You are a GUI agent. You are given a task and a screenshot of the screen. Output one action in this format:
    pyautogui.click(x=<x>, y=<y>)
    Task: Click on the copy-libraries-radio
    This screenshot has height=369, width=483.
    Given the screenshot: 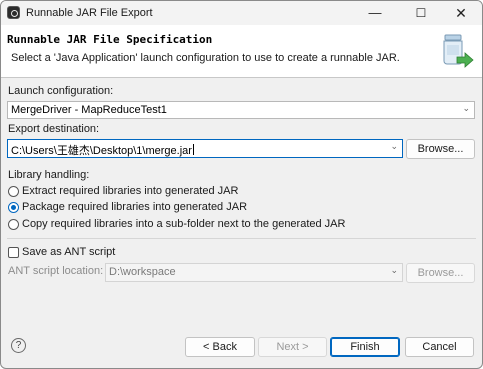 What is the action you would take?
    pyautogui.click(x=13, y=224)
    